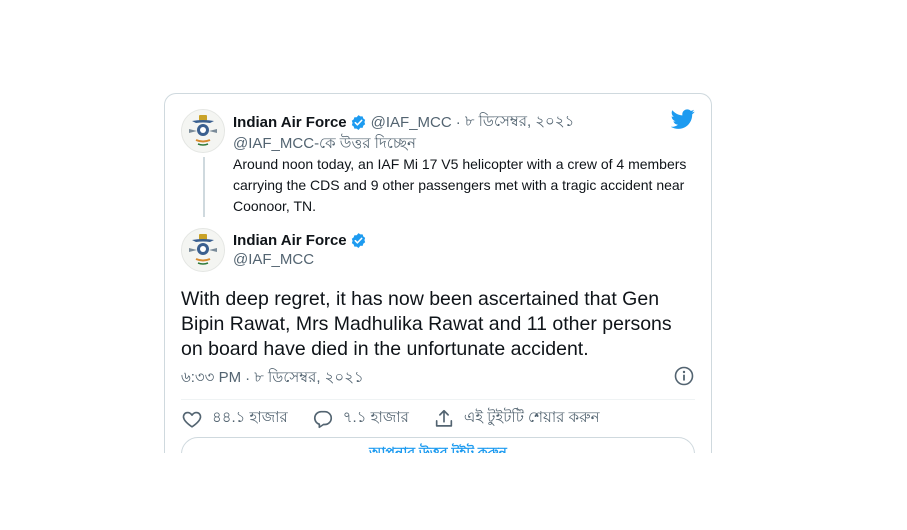 The height and width of the screenshot is (530, 907). I want to click on twitter-bird-icon, so click(683, 119).